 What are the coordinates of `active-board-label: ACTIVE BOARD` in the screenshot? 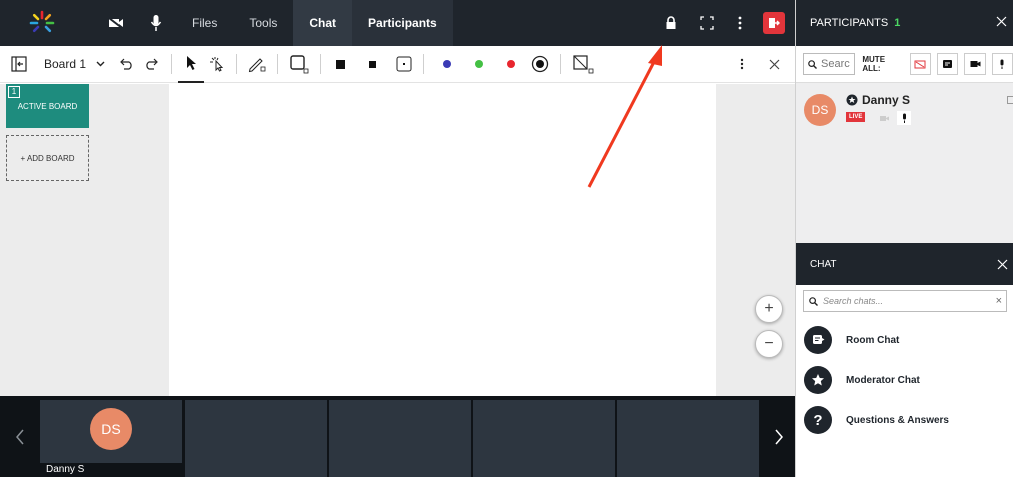 It's located at (47, 106).